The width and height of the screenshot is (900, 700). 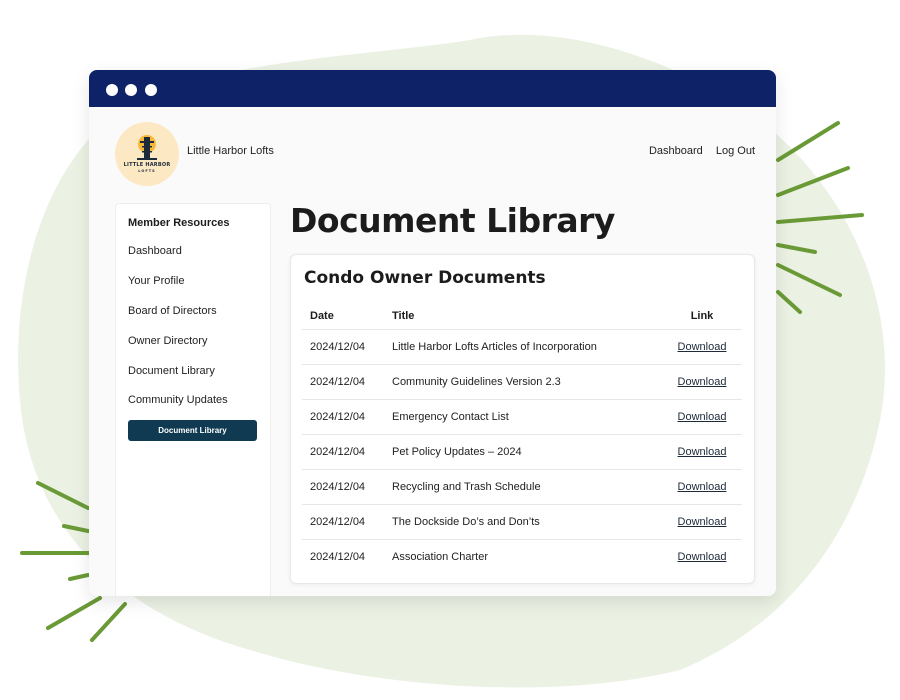 What do you see at coordinates (167, 341) in the screenshot?
I see `sidebar-item-owner-directory: Owner Directory` at bounding box center [167, 341].